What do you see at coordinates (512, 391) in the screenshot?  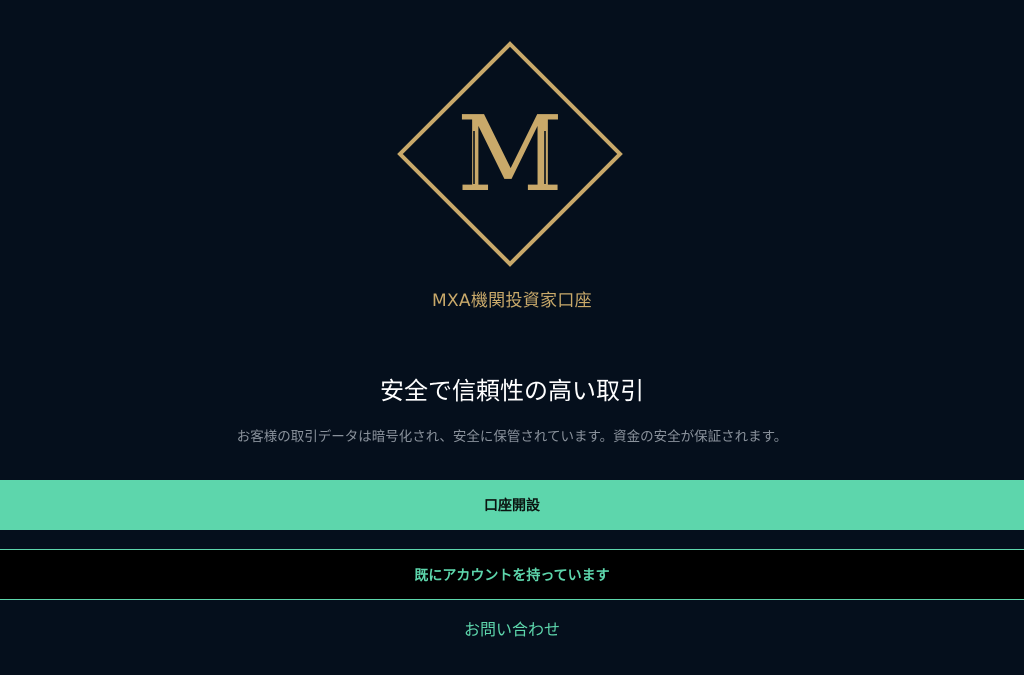 I see `page-title: 安全で信頼性の高い取引` at bounding box center [512, 391].